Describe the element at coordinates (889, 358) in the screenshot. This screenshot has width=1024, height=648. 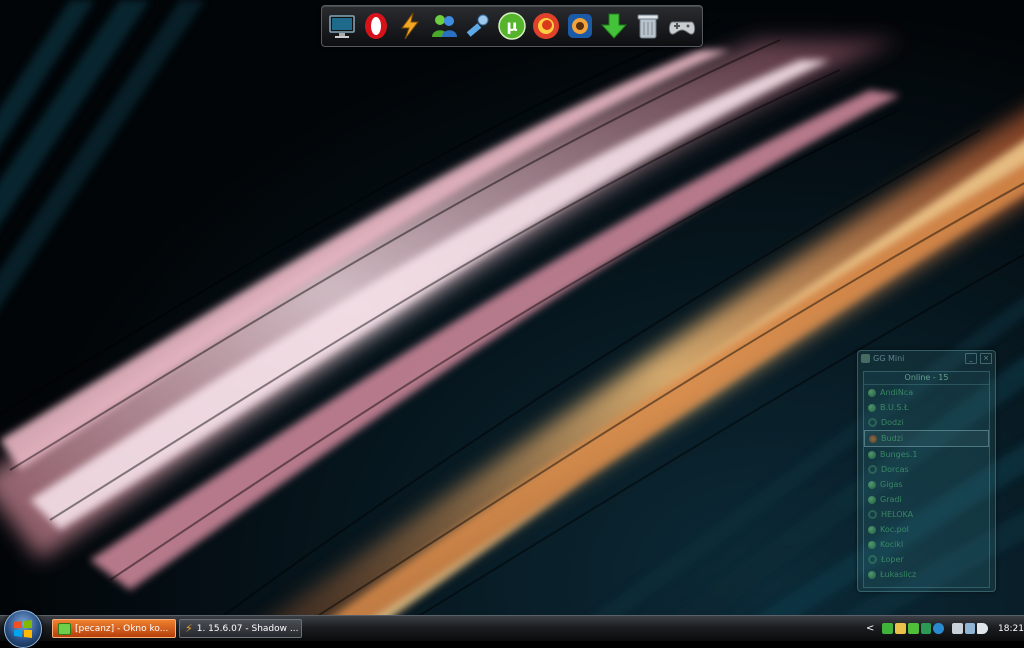
I see `contact-list-title: GG Mini` at that location.